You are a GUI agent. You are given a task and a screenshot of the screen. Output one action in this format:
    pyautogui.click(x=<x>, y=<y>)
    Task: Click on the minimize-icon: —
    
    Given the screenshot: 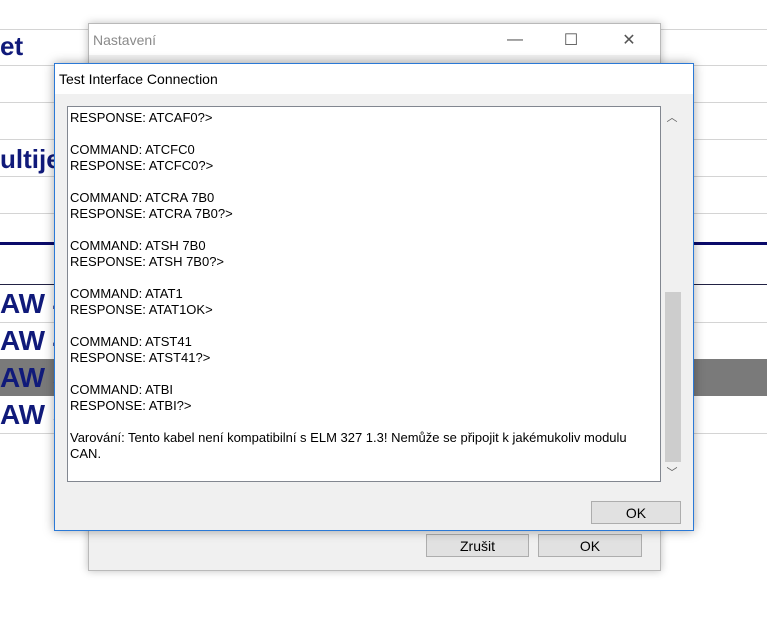 What is the action you would take?
    pyautogui.click(x=515, y=39)
    